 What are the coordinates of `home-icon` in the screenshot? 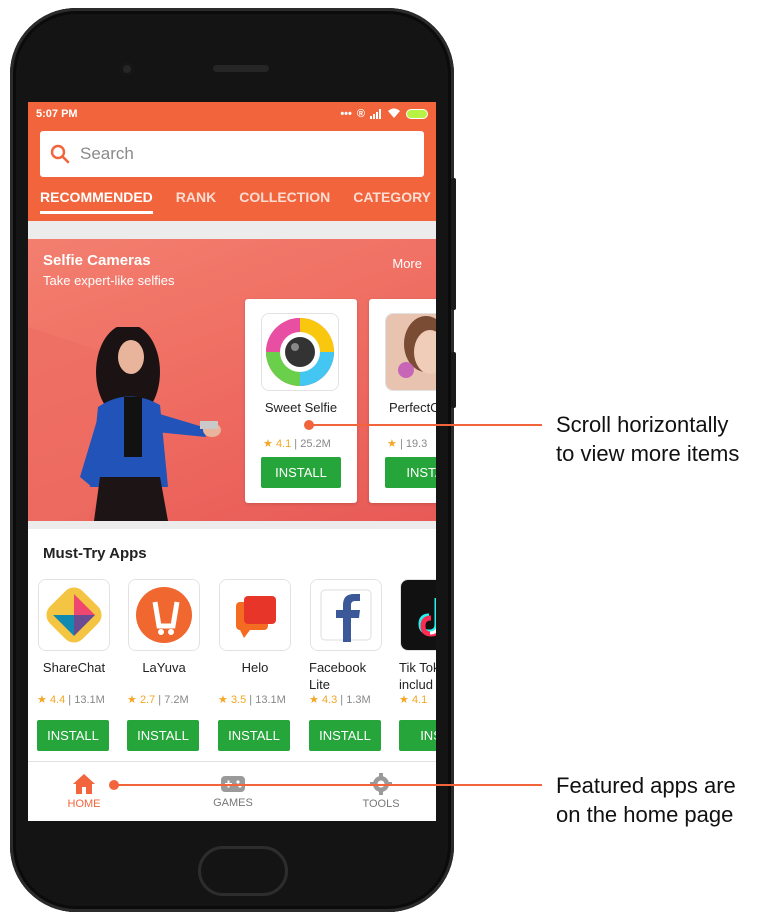 It's located at (84, 784).